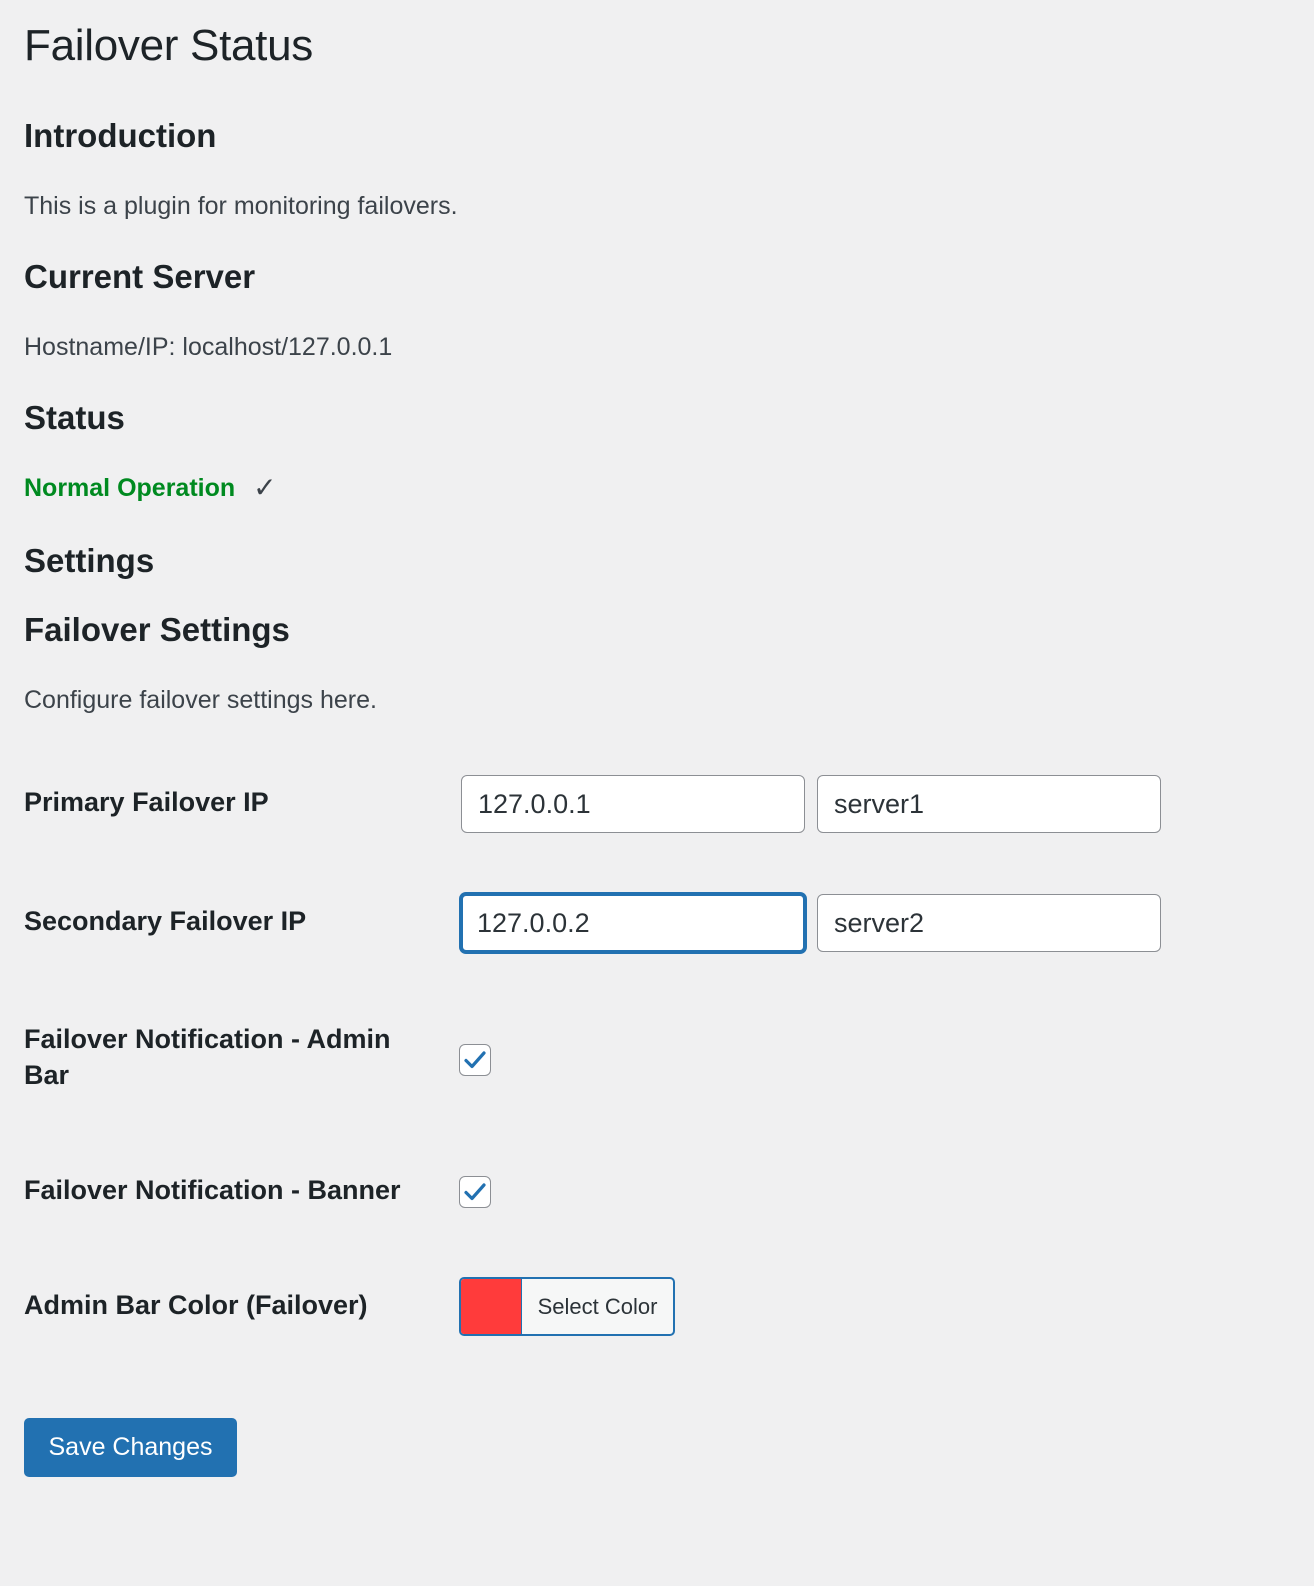  Describe the element at coordinates (265, 487) in the screenshot. I see `status-check-icon: ✓` at that location.